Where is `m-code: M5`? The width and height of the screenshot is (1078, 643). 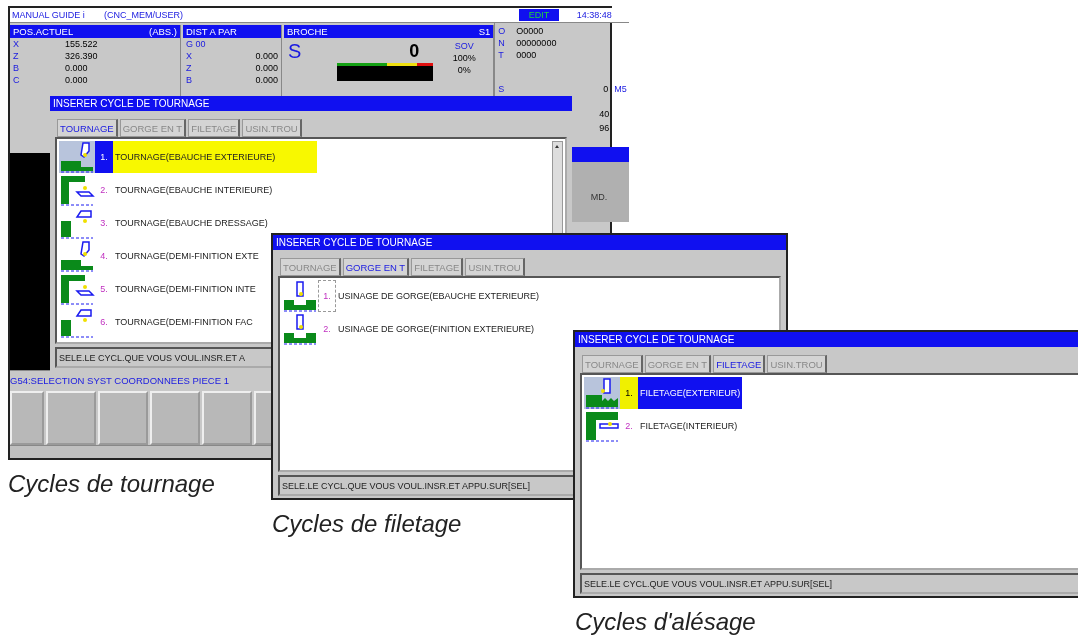
m-code: M5 is located at coordinates (620, 89).